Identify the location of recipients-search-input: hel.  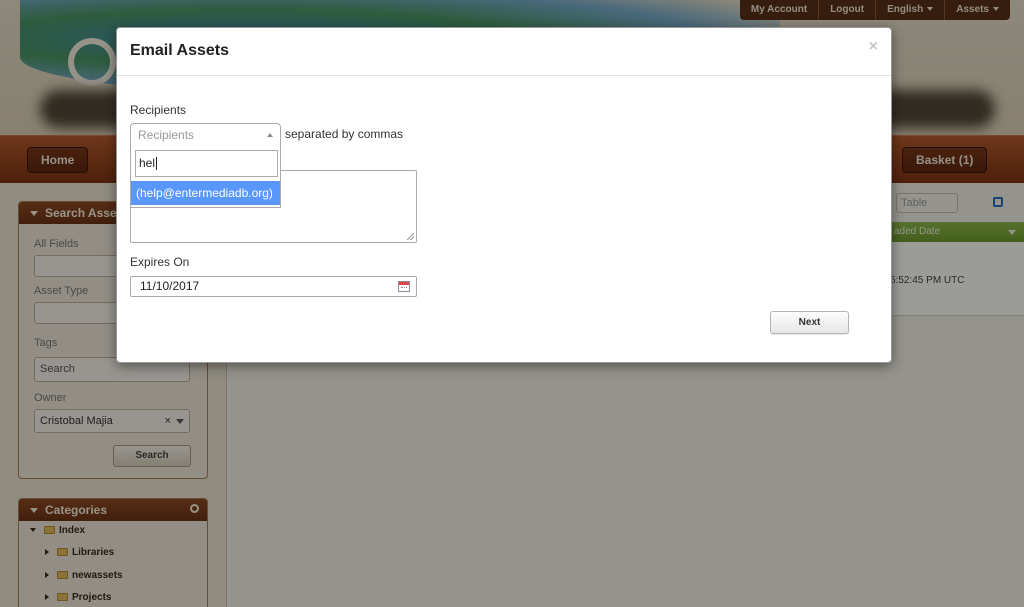
(206, 163).